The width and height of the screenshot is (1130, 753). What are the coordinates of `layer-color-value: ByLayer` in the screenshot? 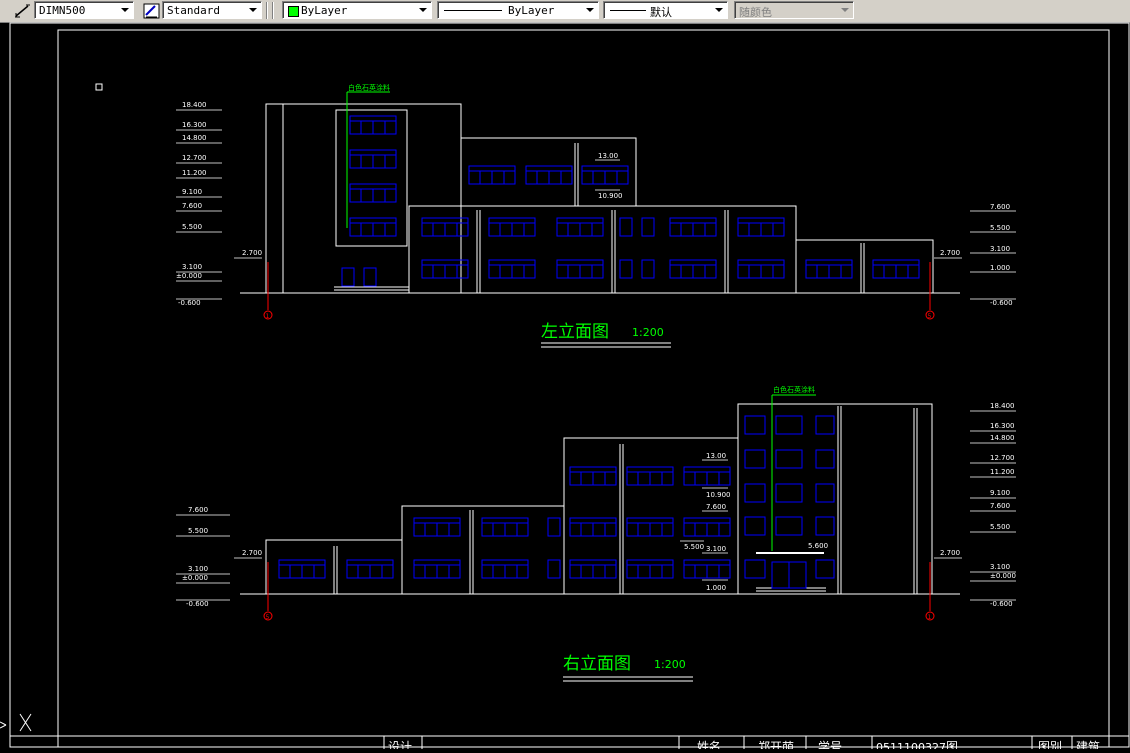 It's located at (324, 10).